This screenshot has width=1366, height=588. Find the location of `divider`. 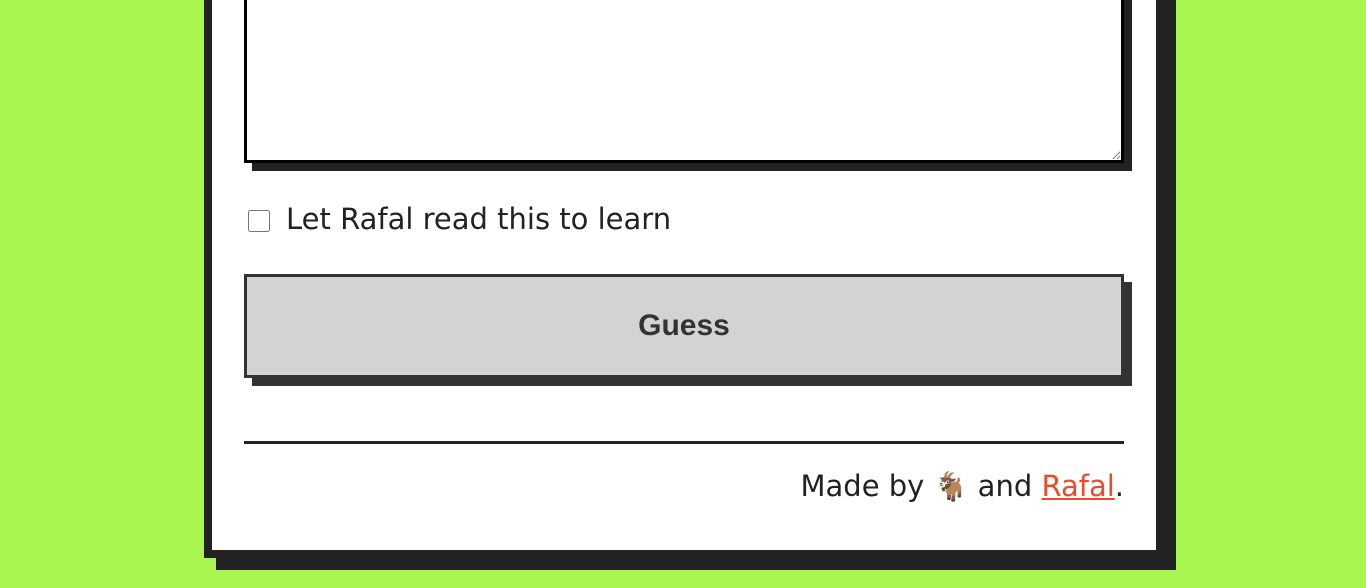

divider is located at coordinates (684, 442).